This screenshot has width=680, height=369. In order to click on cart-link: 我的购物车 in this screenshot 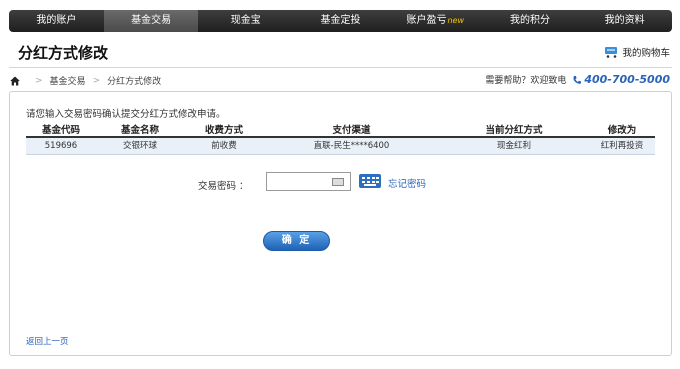, I will do `click(637, 52)`.